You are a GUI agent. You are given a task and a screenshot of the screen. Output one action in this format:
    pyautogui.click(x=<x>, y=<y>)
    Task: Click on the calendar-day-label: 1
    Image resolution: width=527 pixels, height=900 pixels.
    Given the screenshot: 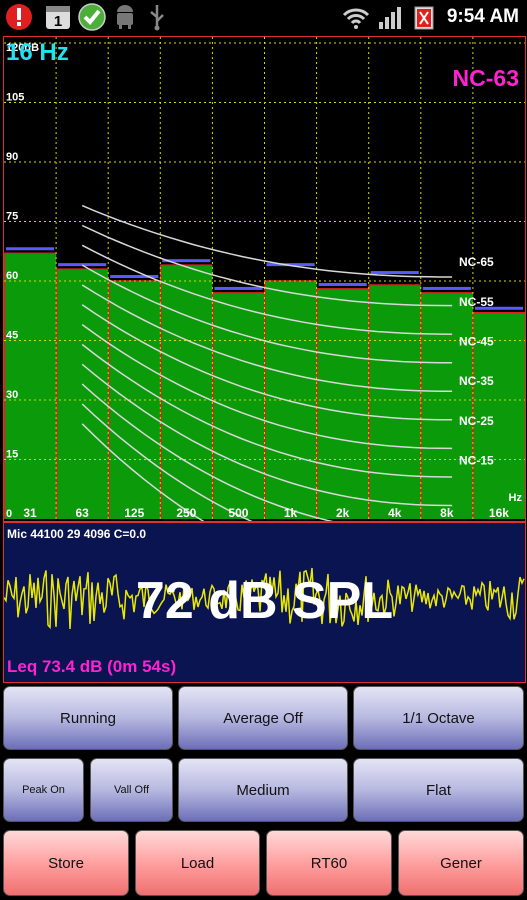 What is the action you would take?
    pyautogui.click(x=58, y=21)
    